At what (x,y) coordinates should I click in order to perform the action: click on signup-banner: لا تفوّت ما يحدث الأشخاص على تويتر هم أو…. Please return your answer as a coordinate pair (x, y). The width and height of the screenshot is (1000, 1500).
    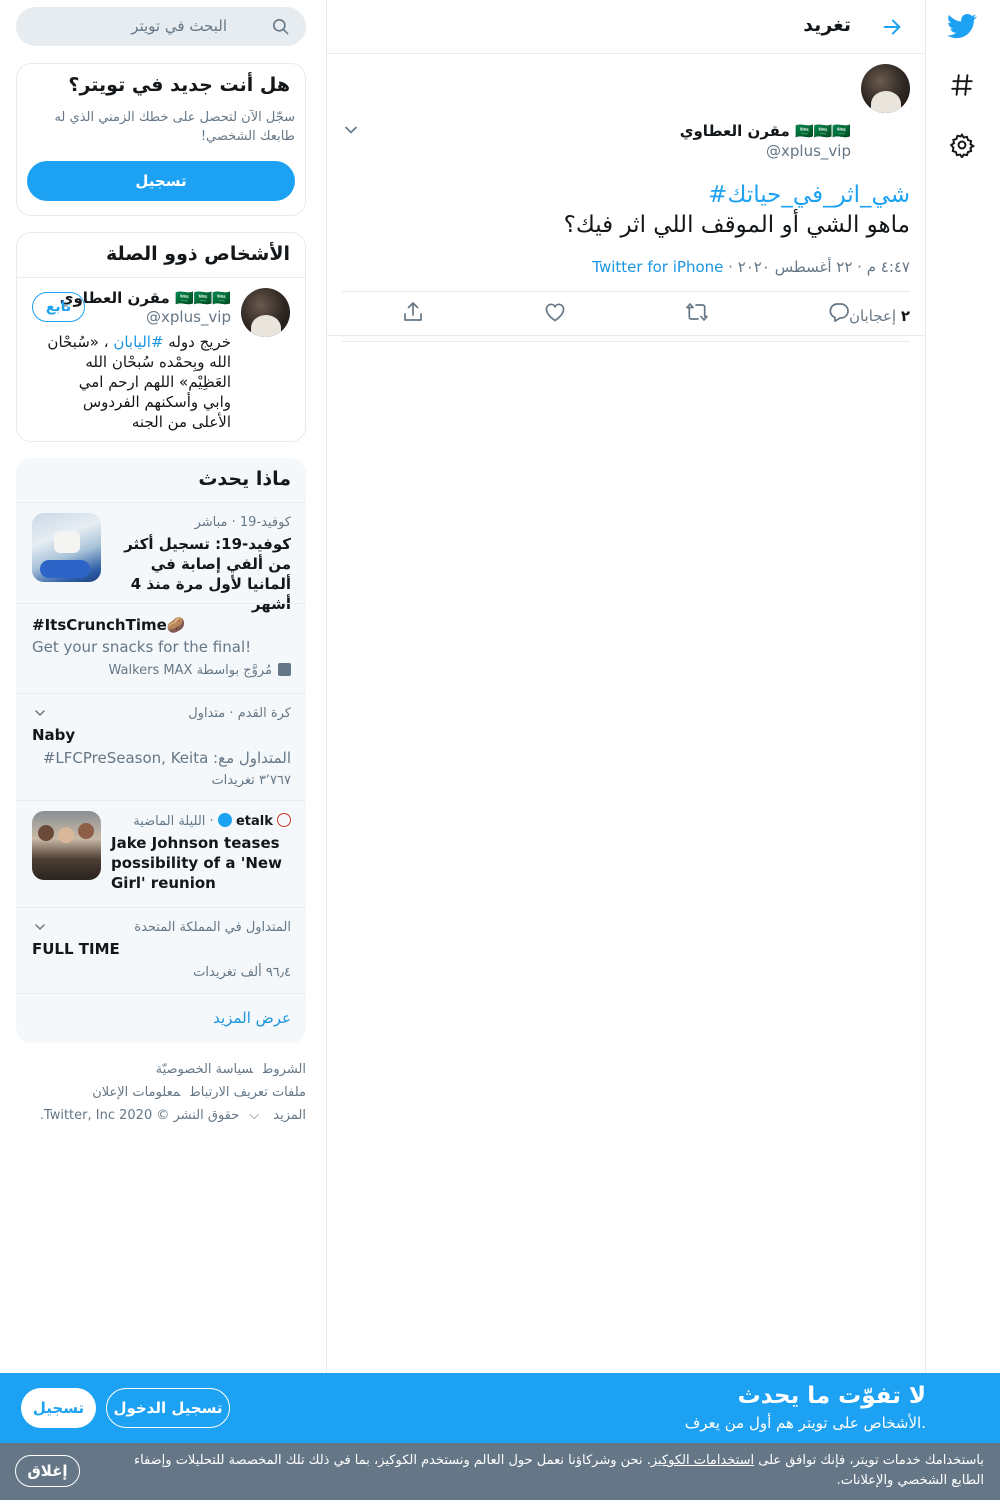
    Looking at the image, I should click on (500, 1408).